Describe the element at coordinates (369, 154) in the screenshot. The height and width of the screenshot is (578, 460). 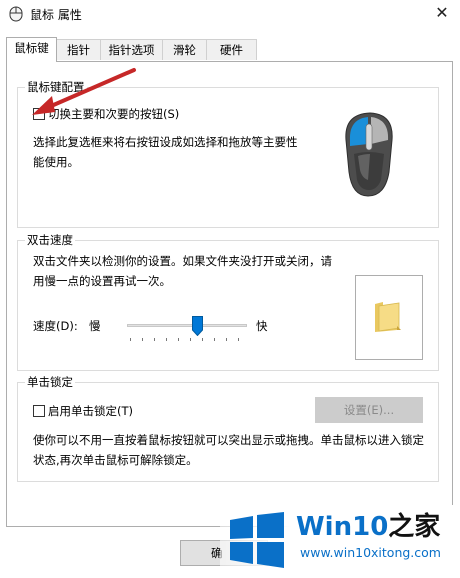
I see `mouse-illustration-icon` at that location.